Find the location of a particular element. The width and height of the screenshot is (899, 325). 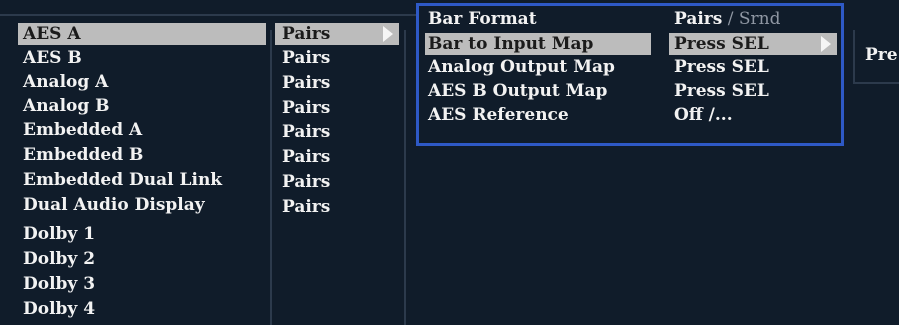

menu-item-label: AES B is located at coordinates (52, 58).